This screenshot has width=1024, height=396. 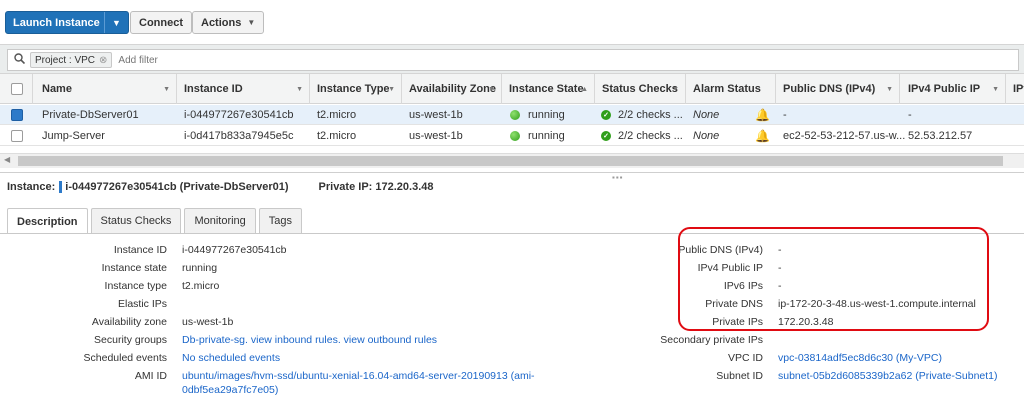 What do you see at coordinates (47, 221) in the screenshot?
I see `tab-description: Description` at bounding box center [47, 221].